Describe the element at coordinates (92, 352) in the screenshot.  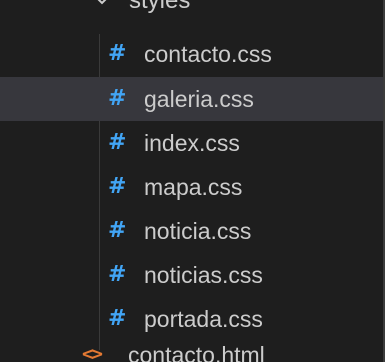
I see `html-icon: <>` at that location.